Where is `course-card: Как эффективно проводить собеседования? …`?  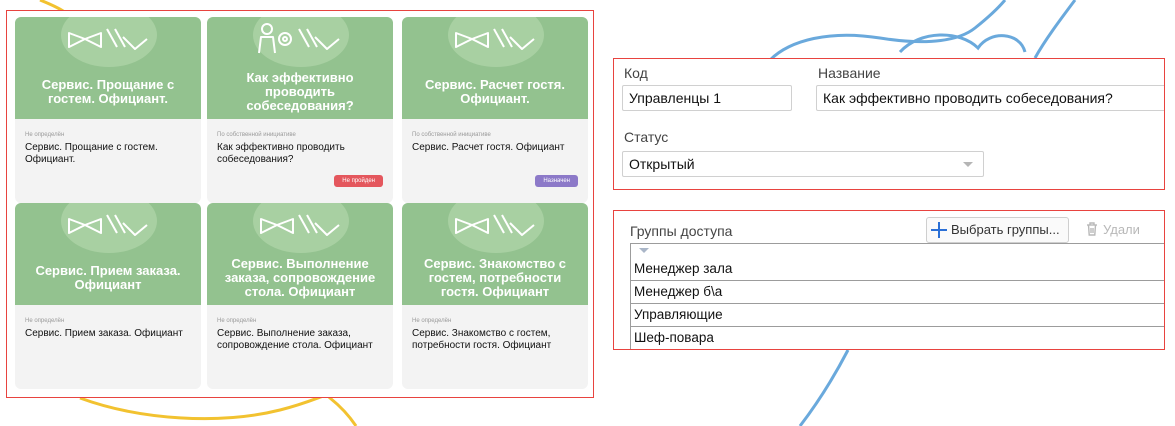
course-card: Как эффективно проводить собеседования? … is located at coordinates (300, 110).